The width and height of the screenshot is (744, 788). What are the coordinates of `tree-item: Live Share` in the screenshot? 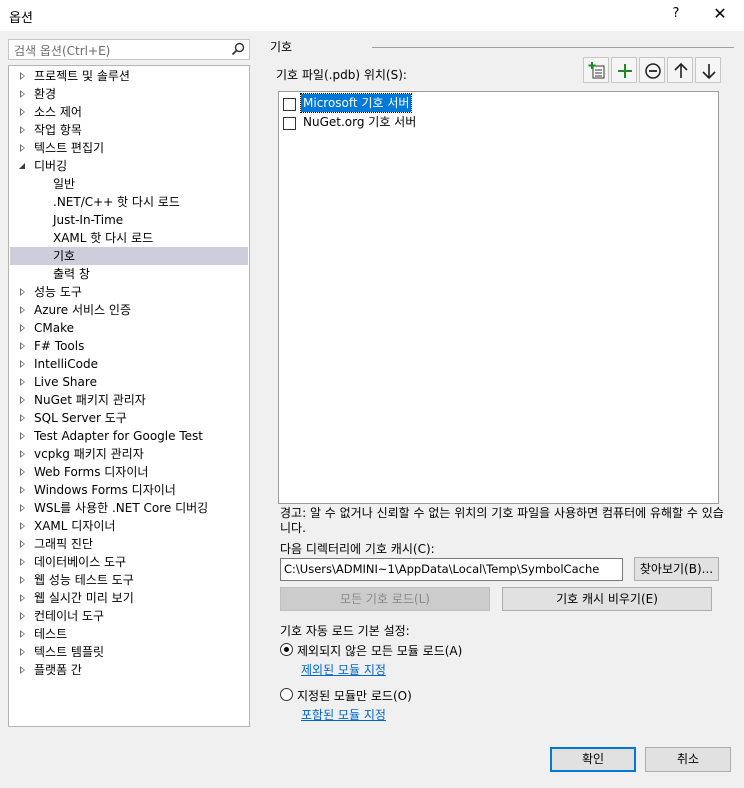 It's located at (129, 382).